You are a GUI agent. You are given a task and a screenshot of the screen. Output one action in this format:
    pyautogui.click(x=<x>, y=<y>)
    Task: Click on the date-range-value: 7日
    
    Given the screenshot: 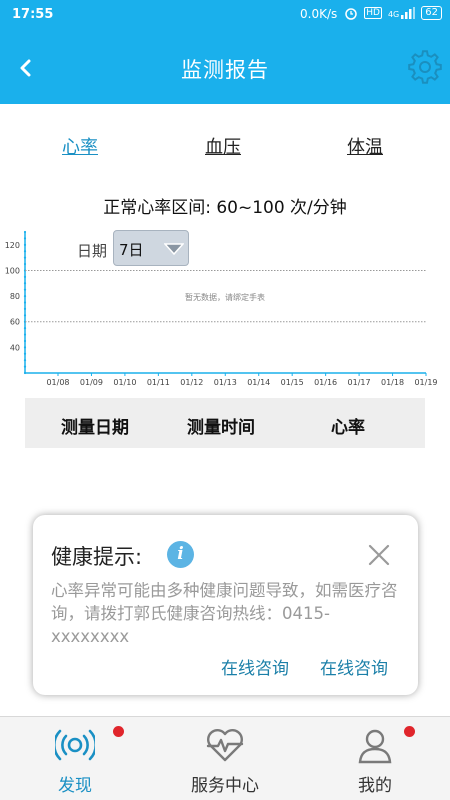 What is the action you would take?
    pyautogui.click(x=131, y=250)
    